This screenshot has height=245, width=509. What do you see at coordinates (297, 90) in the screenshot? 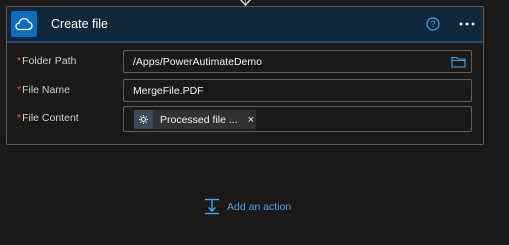
I see `file-name-input: MergeFile.PDF` at bounding box center [297, 90].